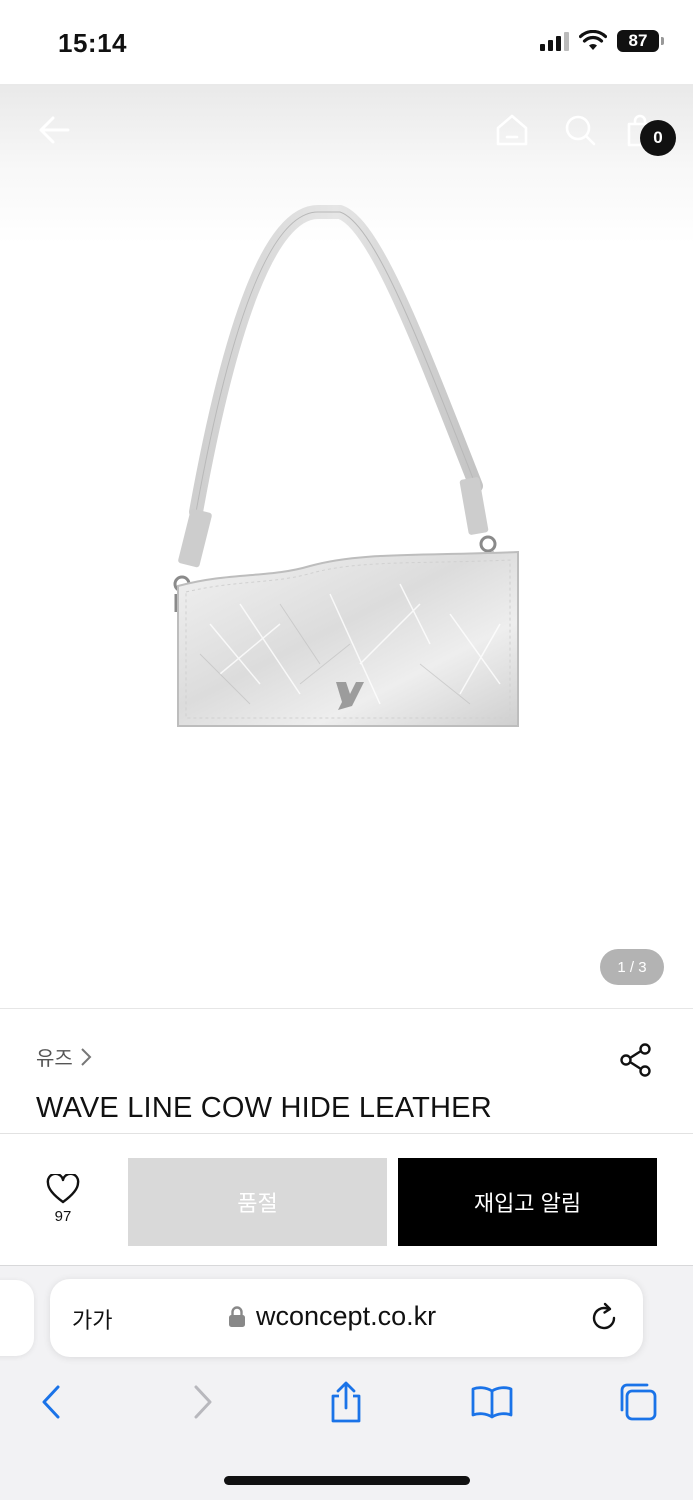 Image resolution: width=693 pixels, height=1500 pixels. What do you see at coordinates (17, 1318) in the screenshot?
I see `previous-tab-preview` at bounding box center [17, 1318].